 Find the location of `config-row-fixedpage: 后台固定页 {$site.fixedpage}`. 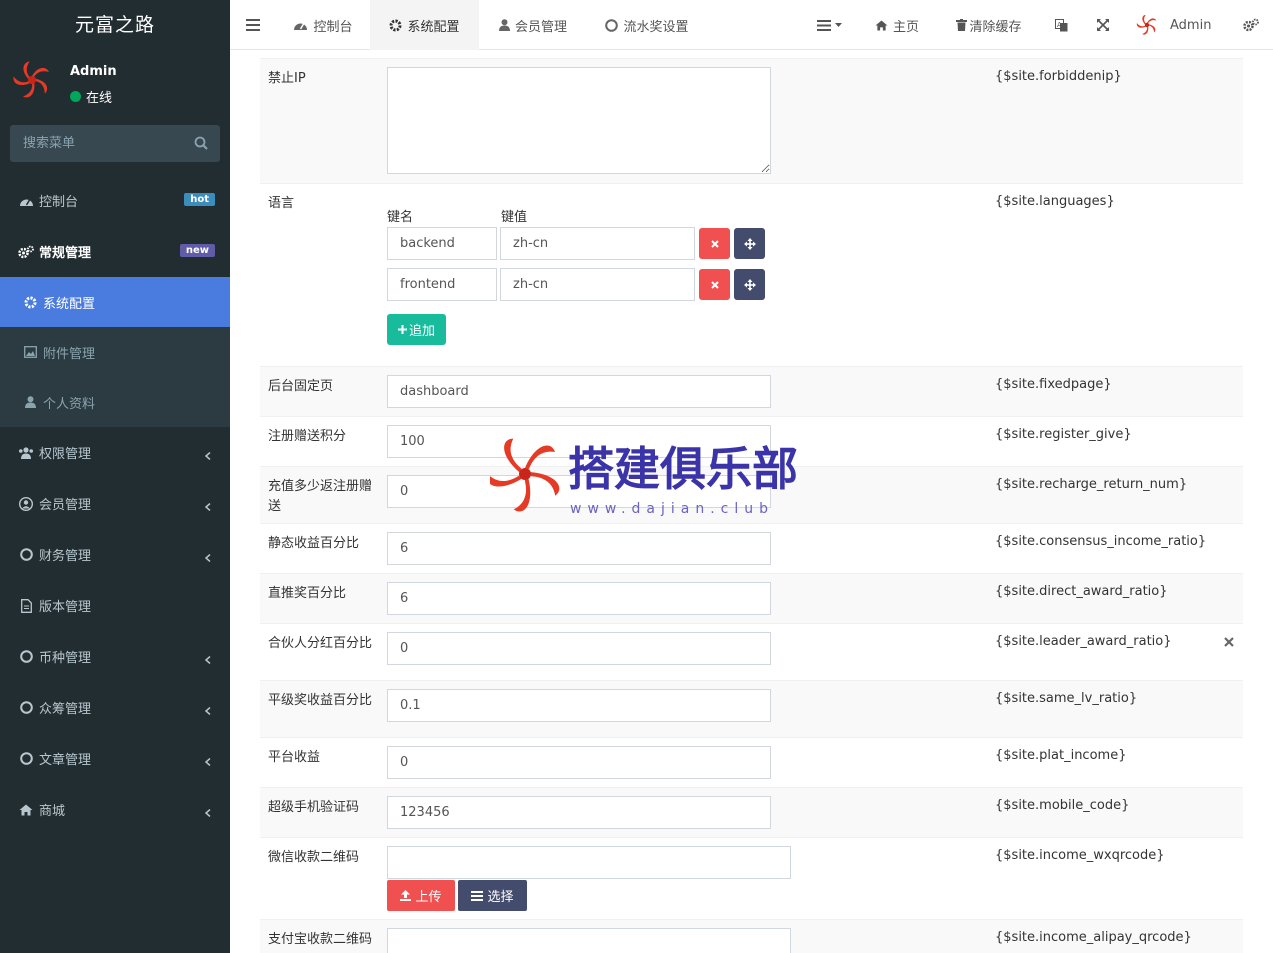

config-row-fixedpage: 后台固定页 {$site.fixedpage} is located at coordinates (751, 391).